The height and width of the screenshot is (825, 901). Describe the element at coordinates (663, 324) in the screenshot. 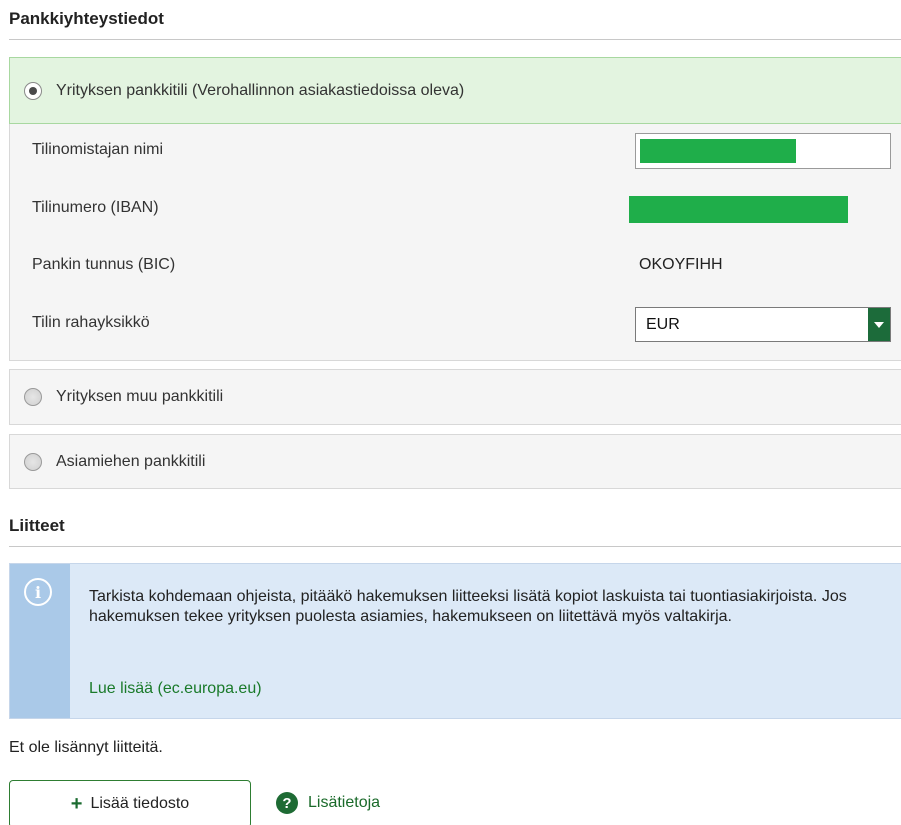

I see `currency-selected-value: EUR` at that location.